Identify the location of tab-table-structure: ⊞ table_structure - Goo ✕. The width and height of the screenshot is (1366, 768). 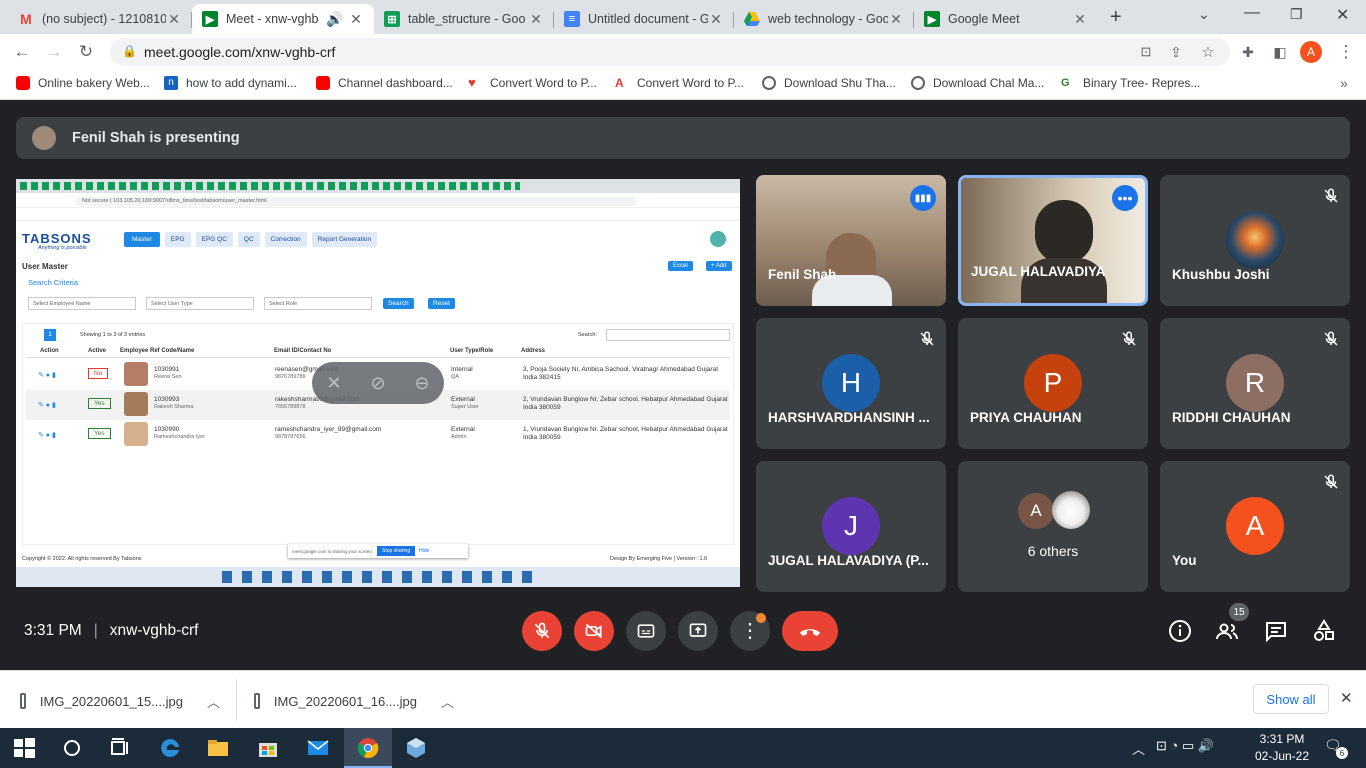
(464, 19).